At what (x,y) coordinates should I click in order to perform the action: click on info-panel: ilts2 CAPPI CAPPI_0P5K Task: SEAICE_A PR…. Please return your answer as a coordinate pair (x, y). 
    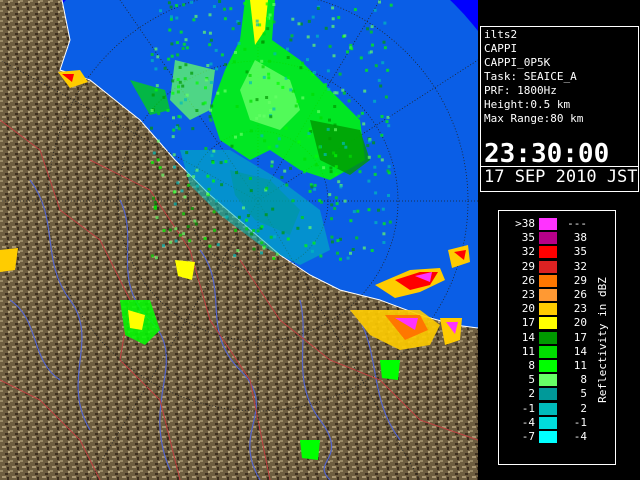
    Looking at the image, I should click on (559, 109).